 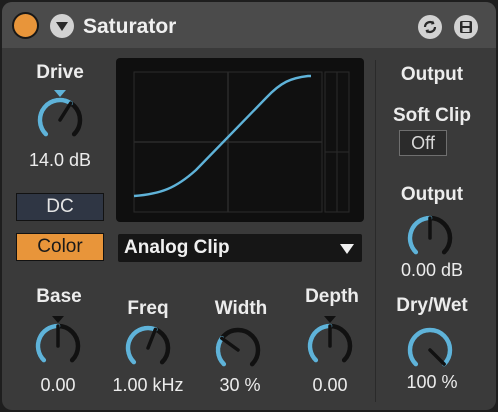 I want to click on depth-label: Depth, so click(x=332, y=296).